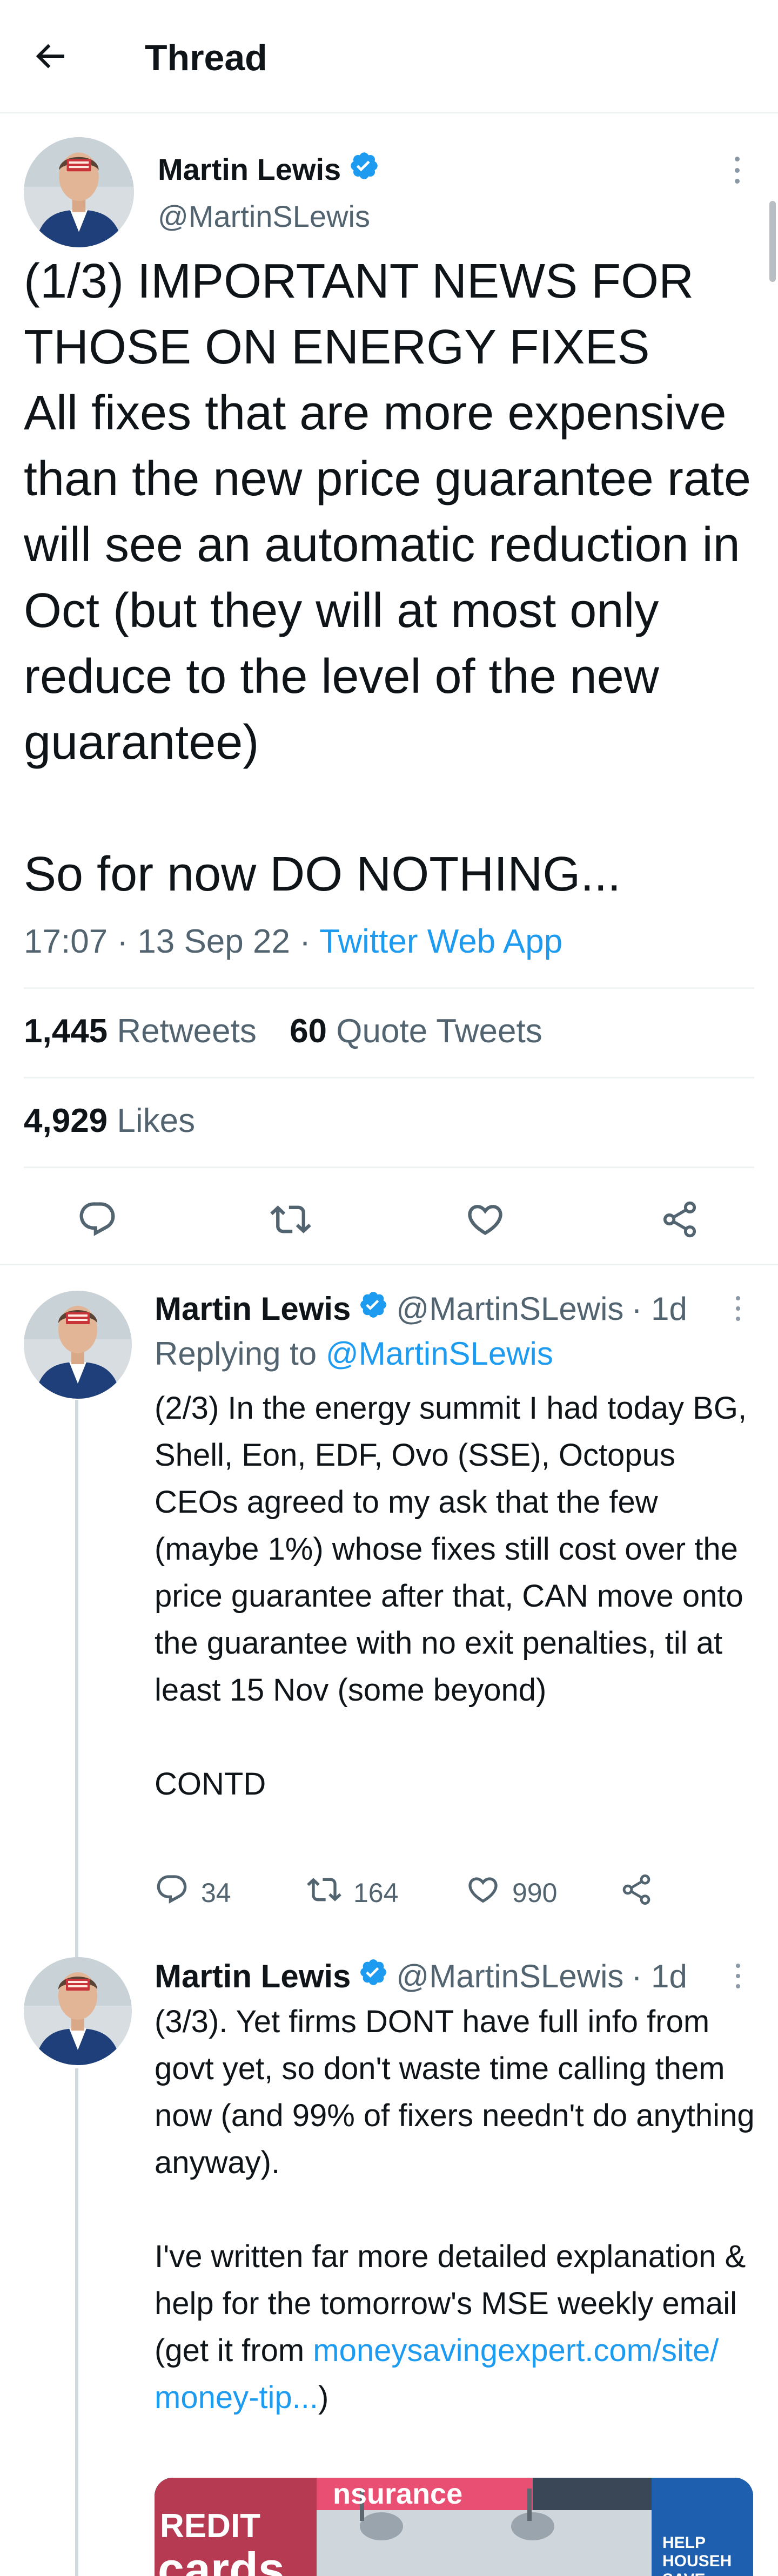 The width and height of the screenshot is (778, 2576). What do you see at coordinates (221, 2559) in the screenshot?
I see `media-text: cards` at bounding box center [221, 2559].